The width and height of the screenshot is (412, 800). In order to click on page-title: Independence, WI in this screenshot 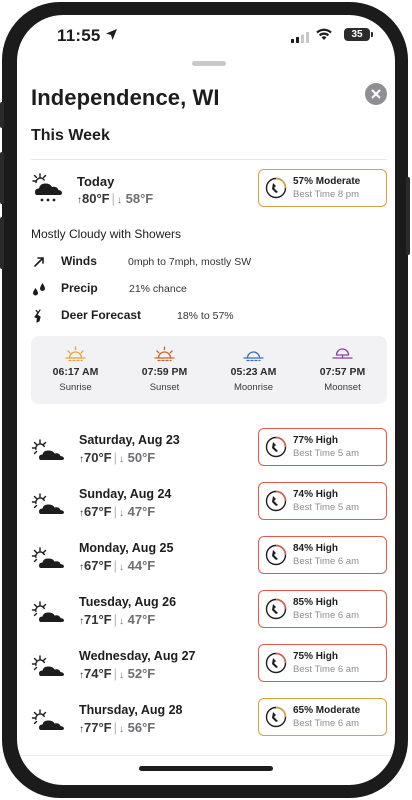, I will do `click(125, 97)`.